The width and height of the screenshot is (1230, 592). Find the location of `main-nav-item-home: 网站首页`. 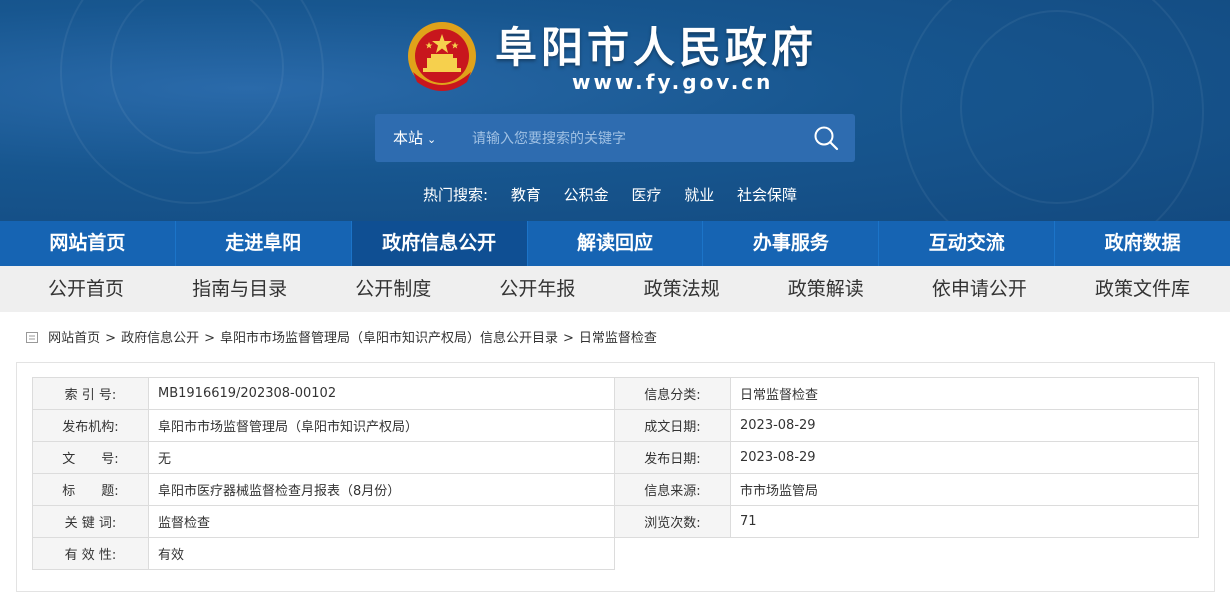

main-nav-item-home: 网站首页 is located at coordinates (88, 243).